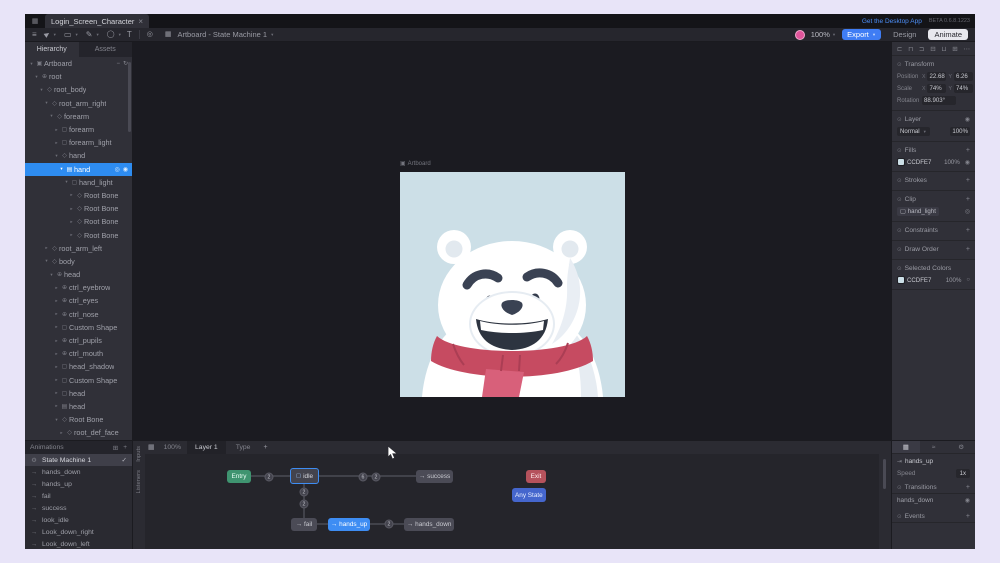 Image resolution: width=1000 pixels, height=563 pixels. Describe the element at coordinates (966, 49) in the screenshot. I see `more-options-icon: ⋯` at that location.